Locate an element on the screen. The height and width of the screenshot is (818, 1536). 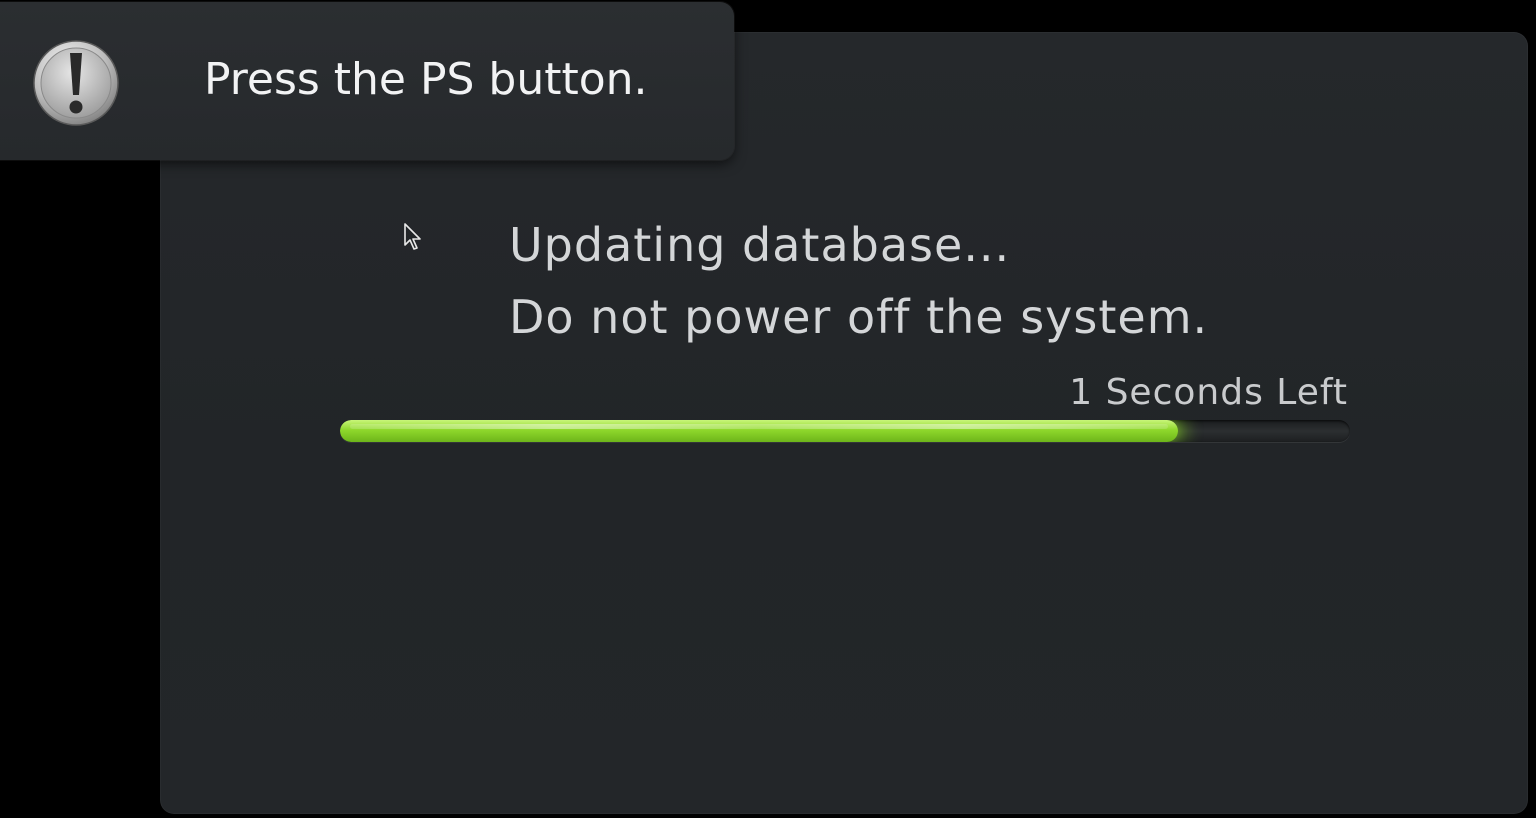
exclamation-icon is located at coordinates (76, 83).